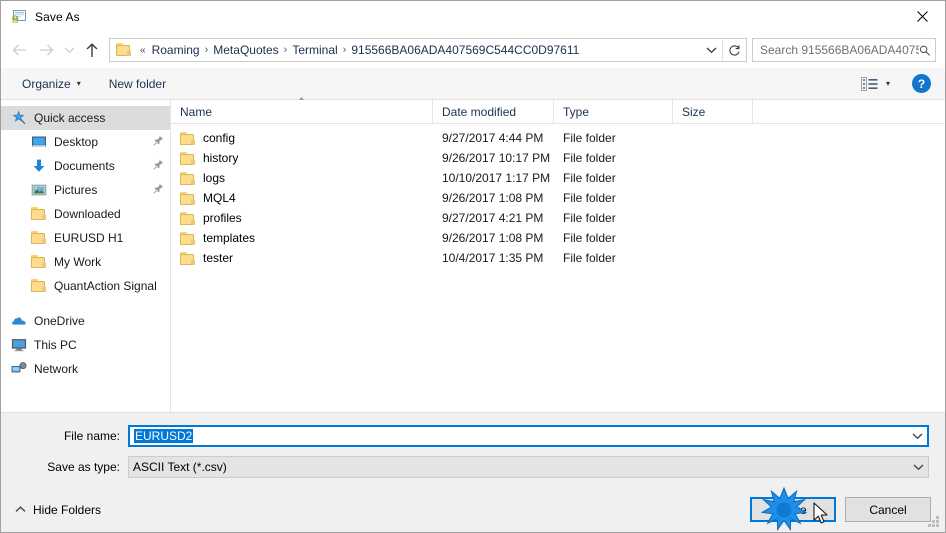 The height and width of the screenshot is (533, 946). What do you see at coordinates (143, 50) in the screenshot?
I see `breadcrumb-overflow: «` at bounding box center [143, 50].